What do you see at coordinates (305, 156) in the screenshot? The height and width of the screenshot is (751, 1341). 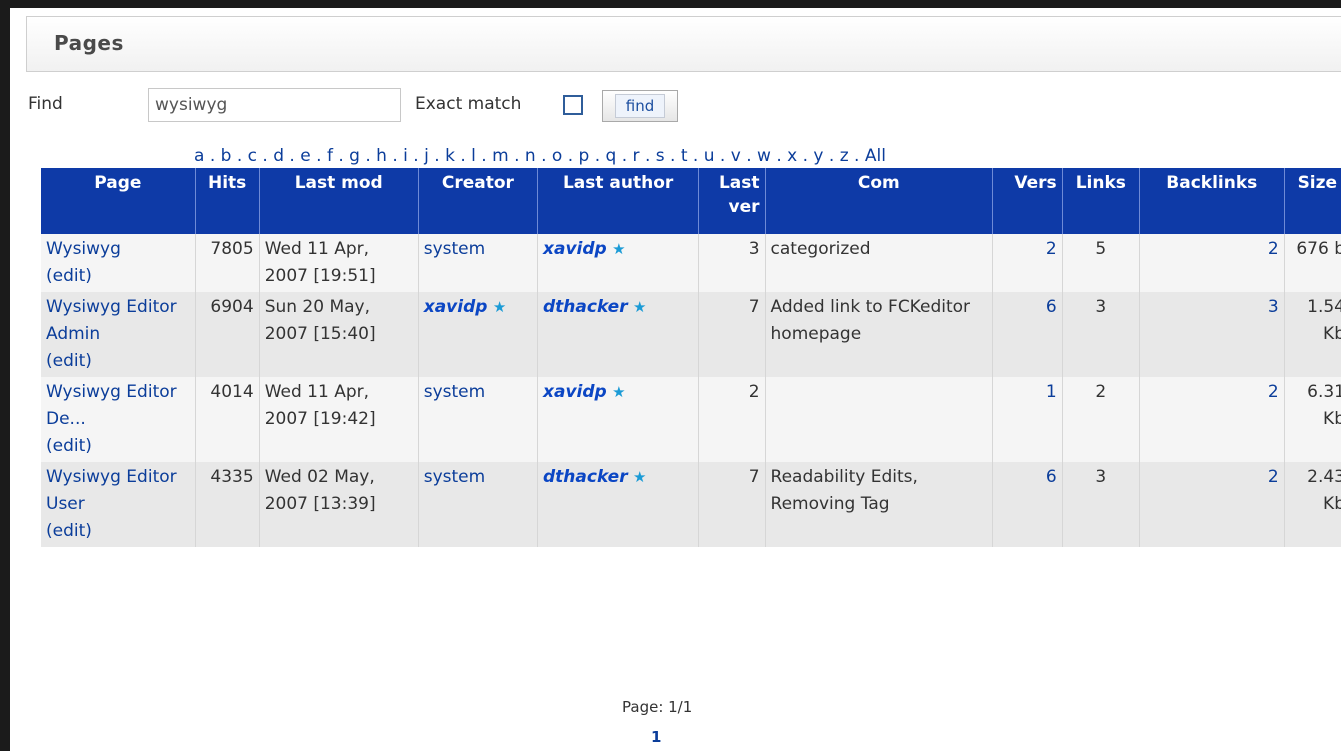 I see `alpha-link-e: e` at bounding box center [305, 156].